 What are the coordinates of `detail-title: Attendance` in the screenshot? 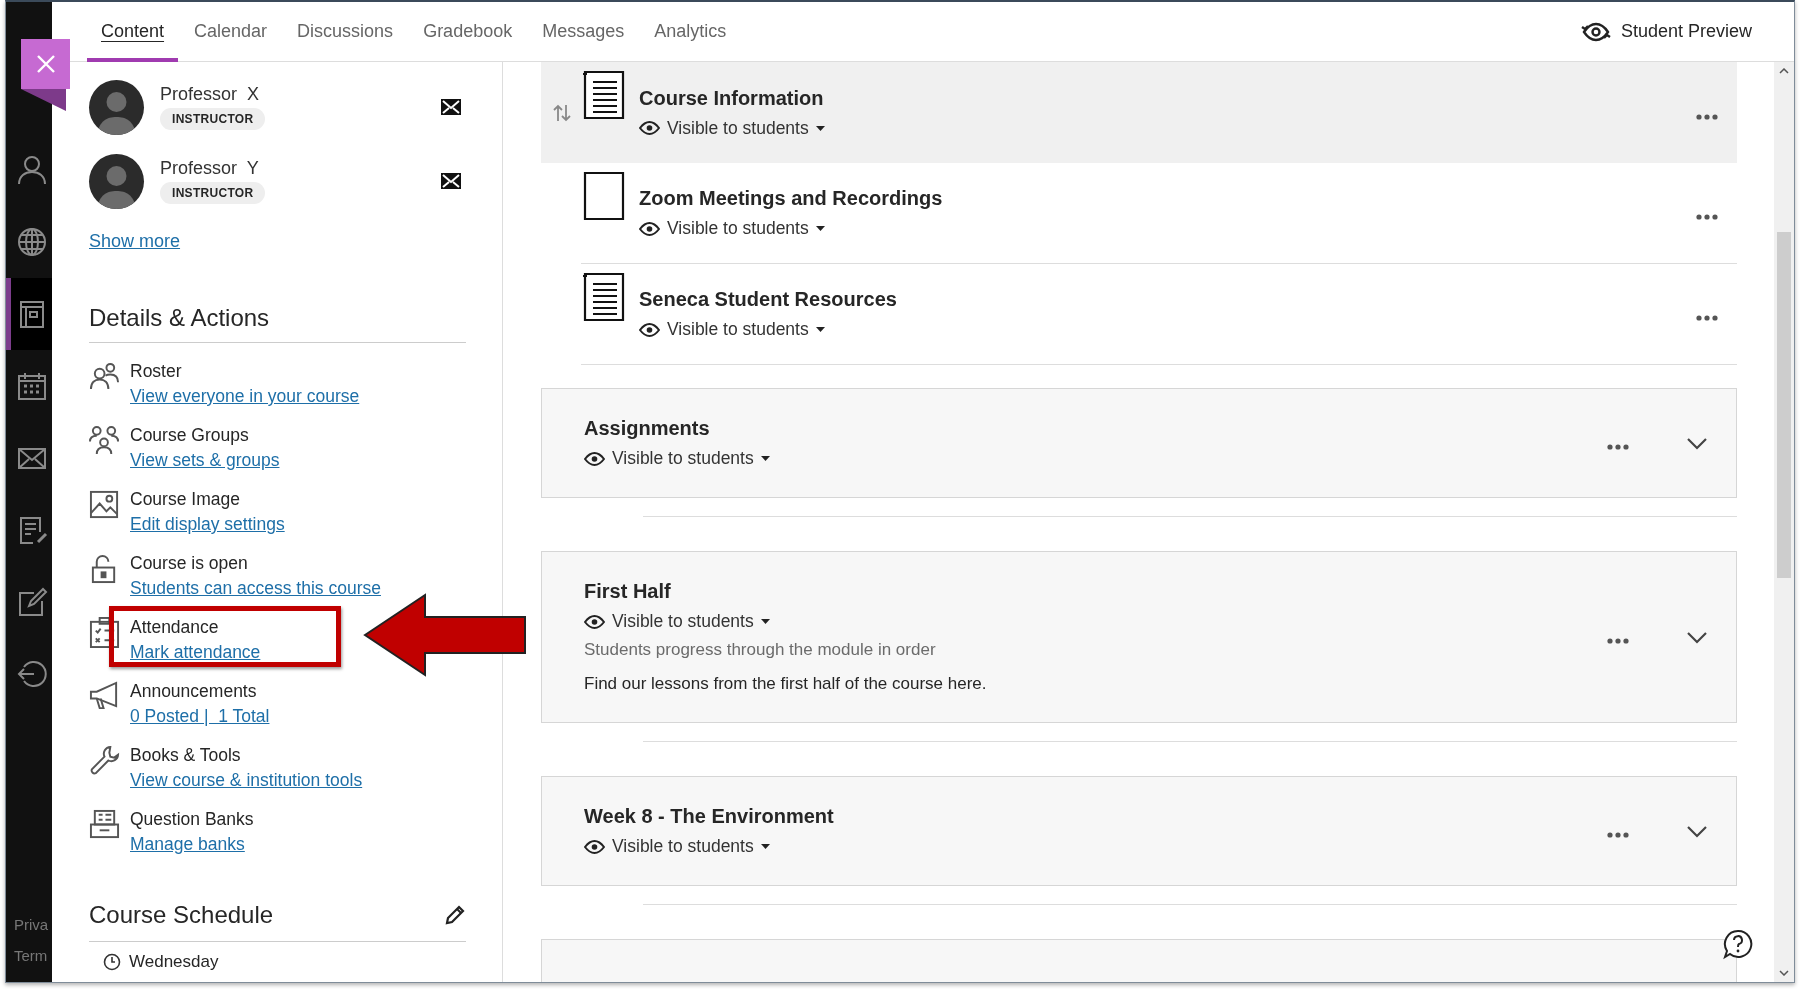 It's located at (175, 627).